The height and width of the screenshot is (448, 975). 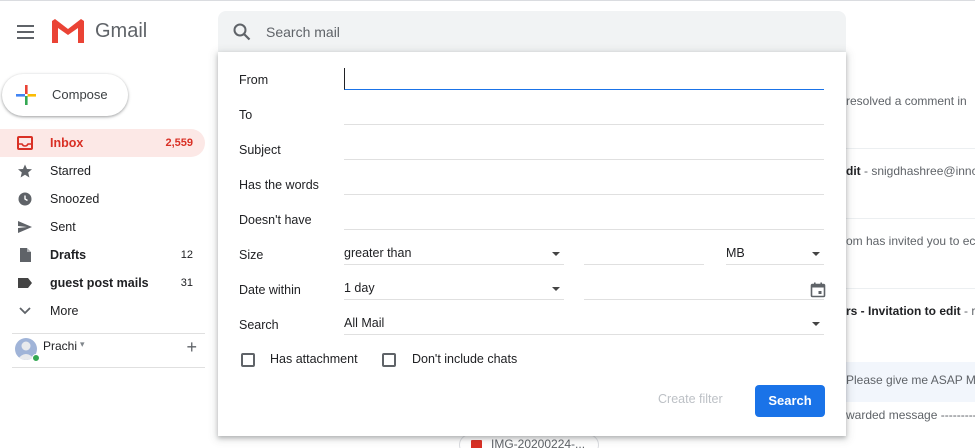 I want to click on hangouts-panel: Prachi ▾ +, so click(x=108, y=351).